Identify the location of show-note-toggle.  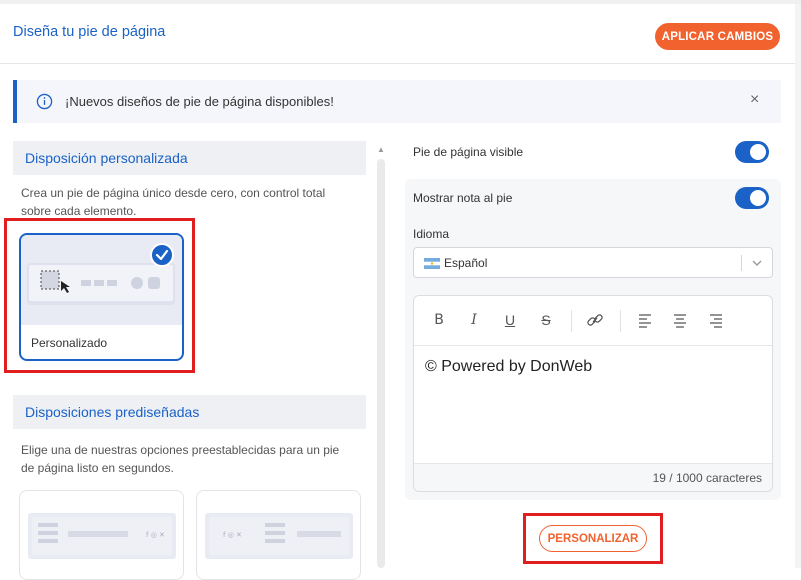
(752, 198).